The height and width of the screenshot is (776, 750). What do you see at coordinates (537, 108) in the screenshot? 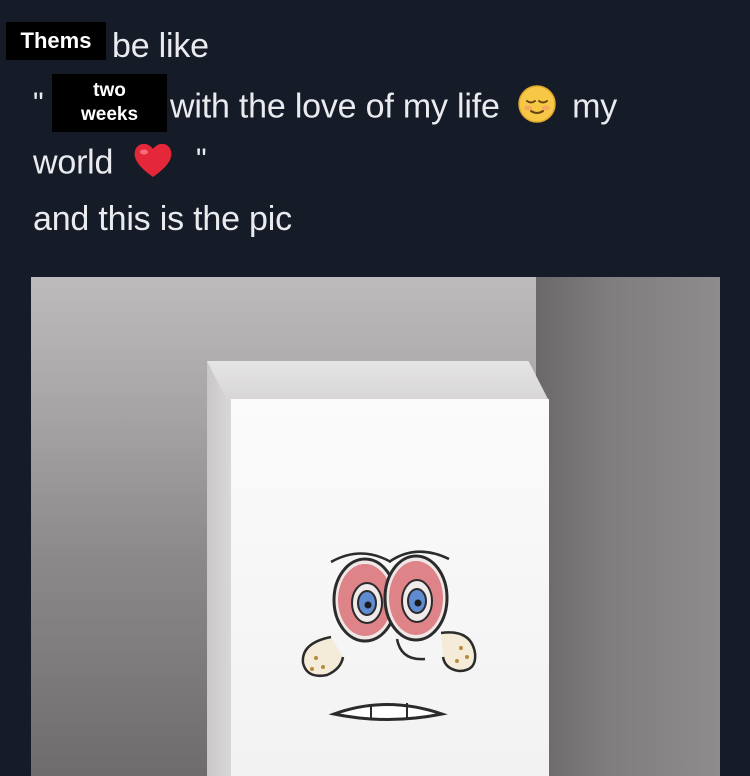
I see `relieved-face-emoji-icon` at bounding box center [537, 108].